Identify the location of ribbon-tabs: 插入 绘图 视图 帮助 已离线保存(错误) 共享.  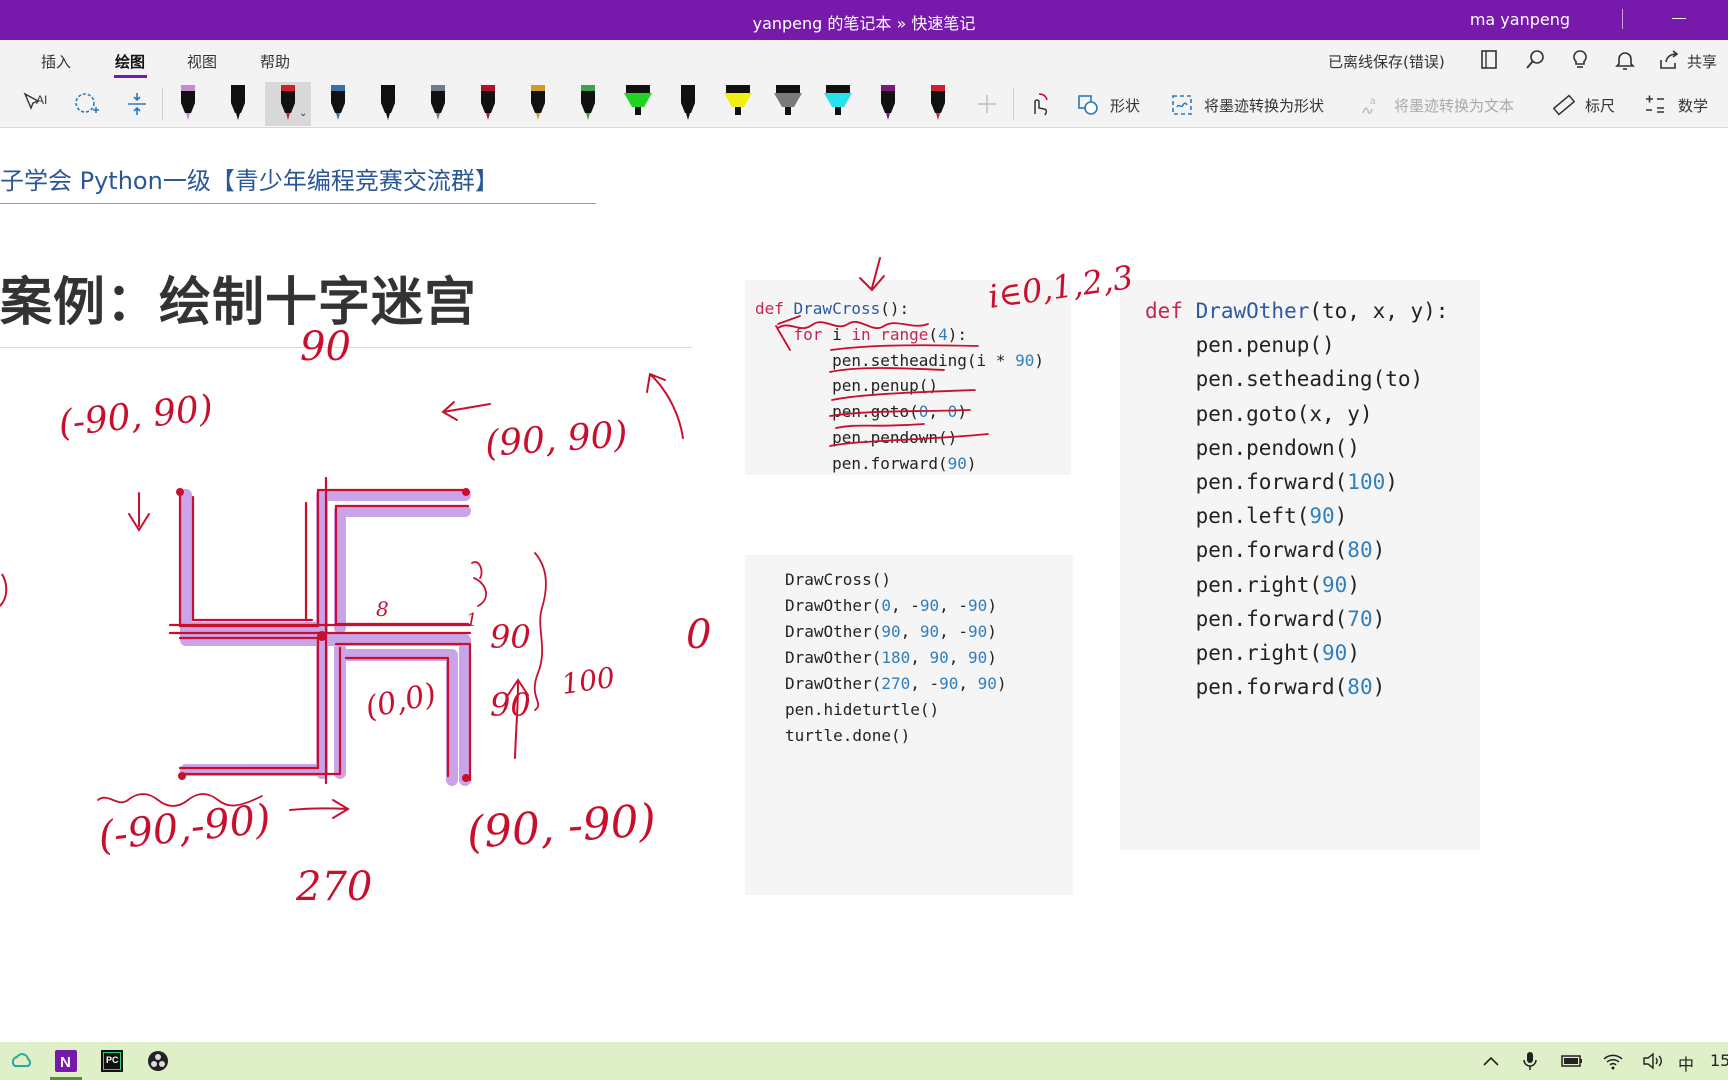
(864, 60).